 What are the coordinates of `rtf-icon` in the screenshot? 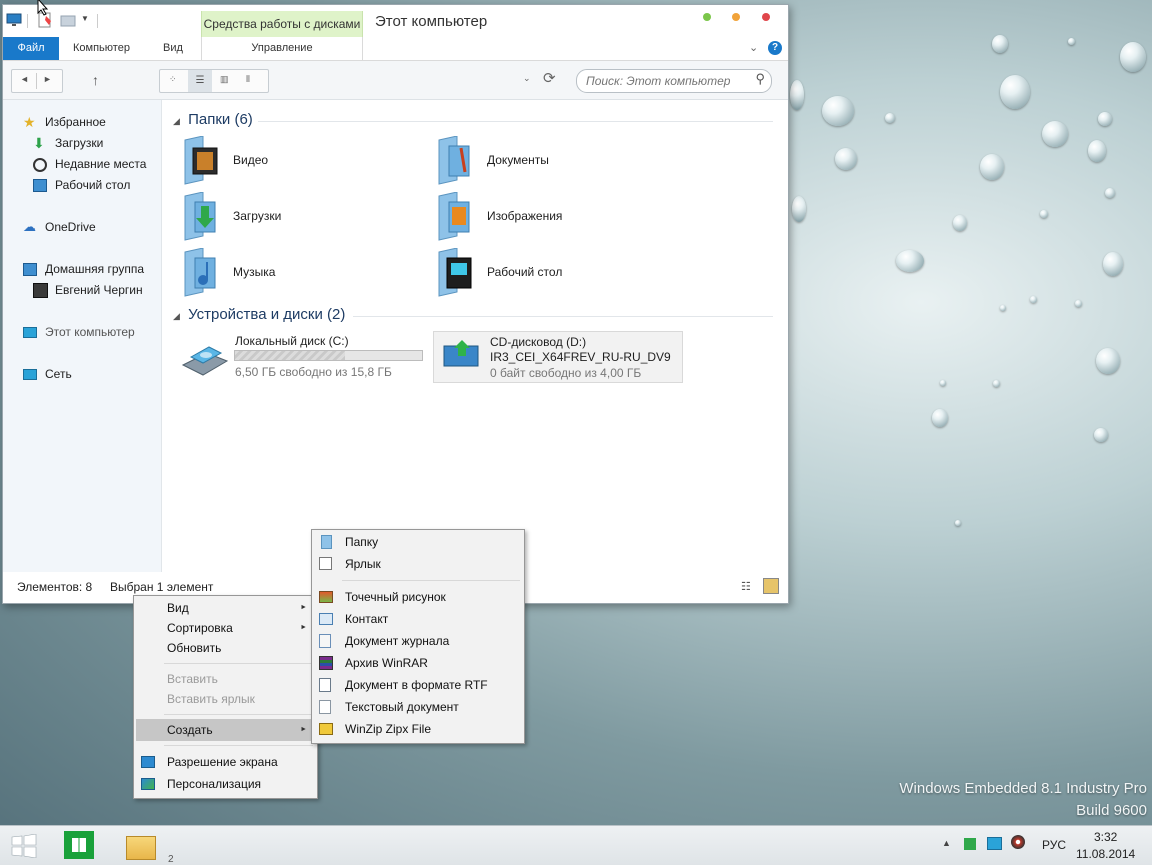 It's located at (325, 685).